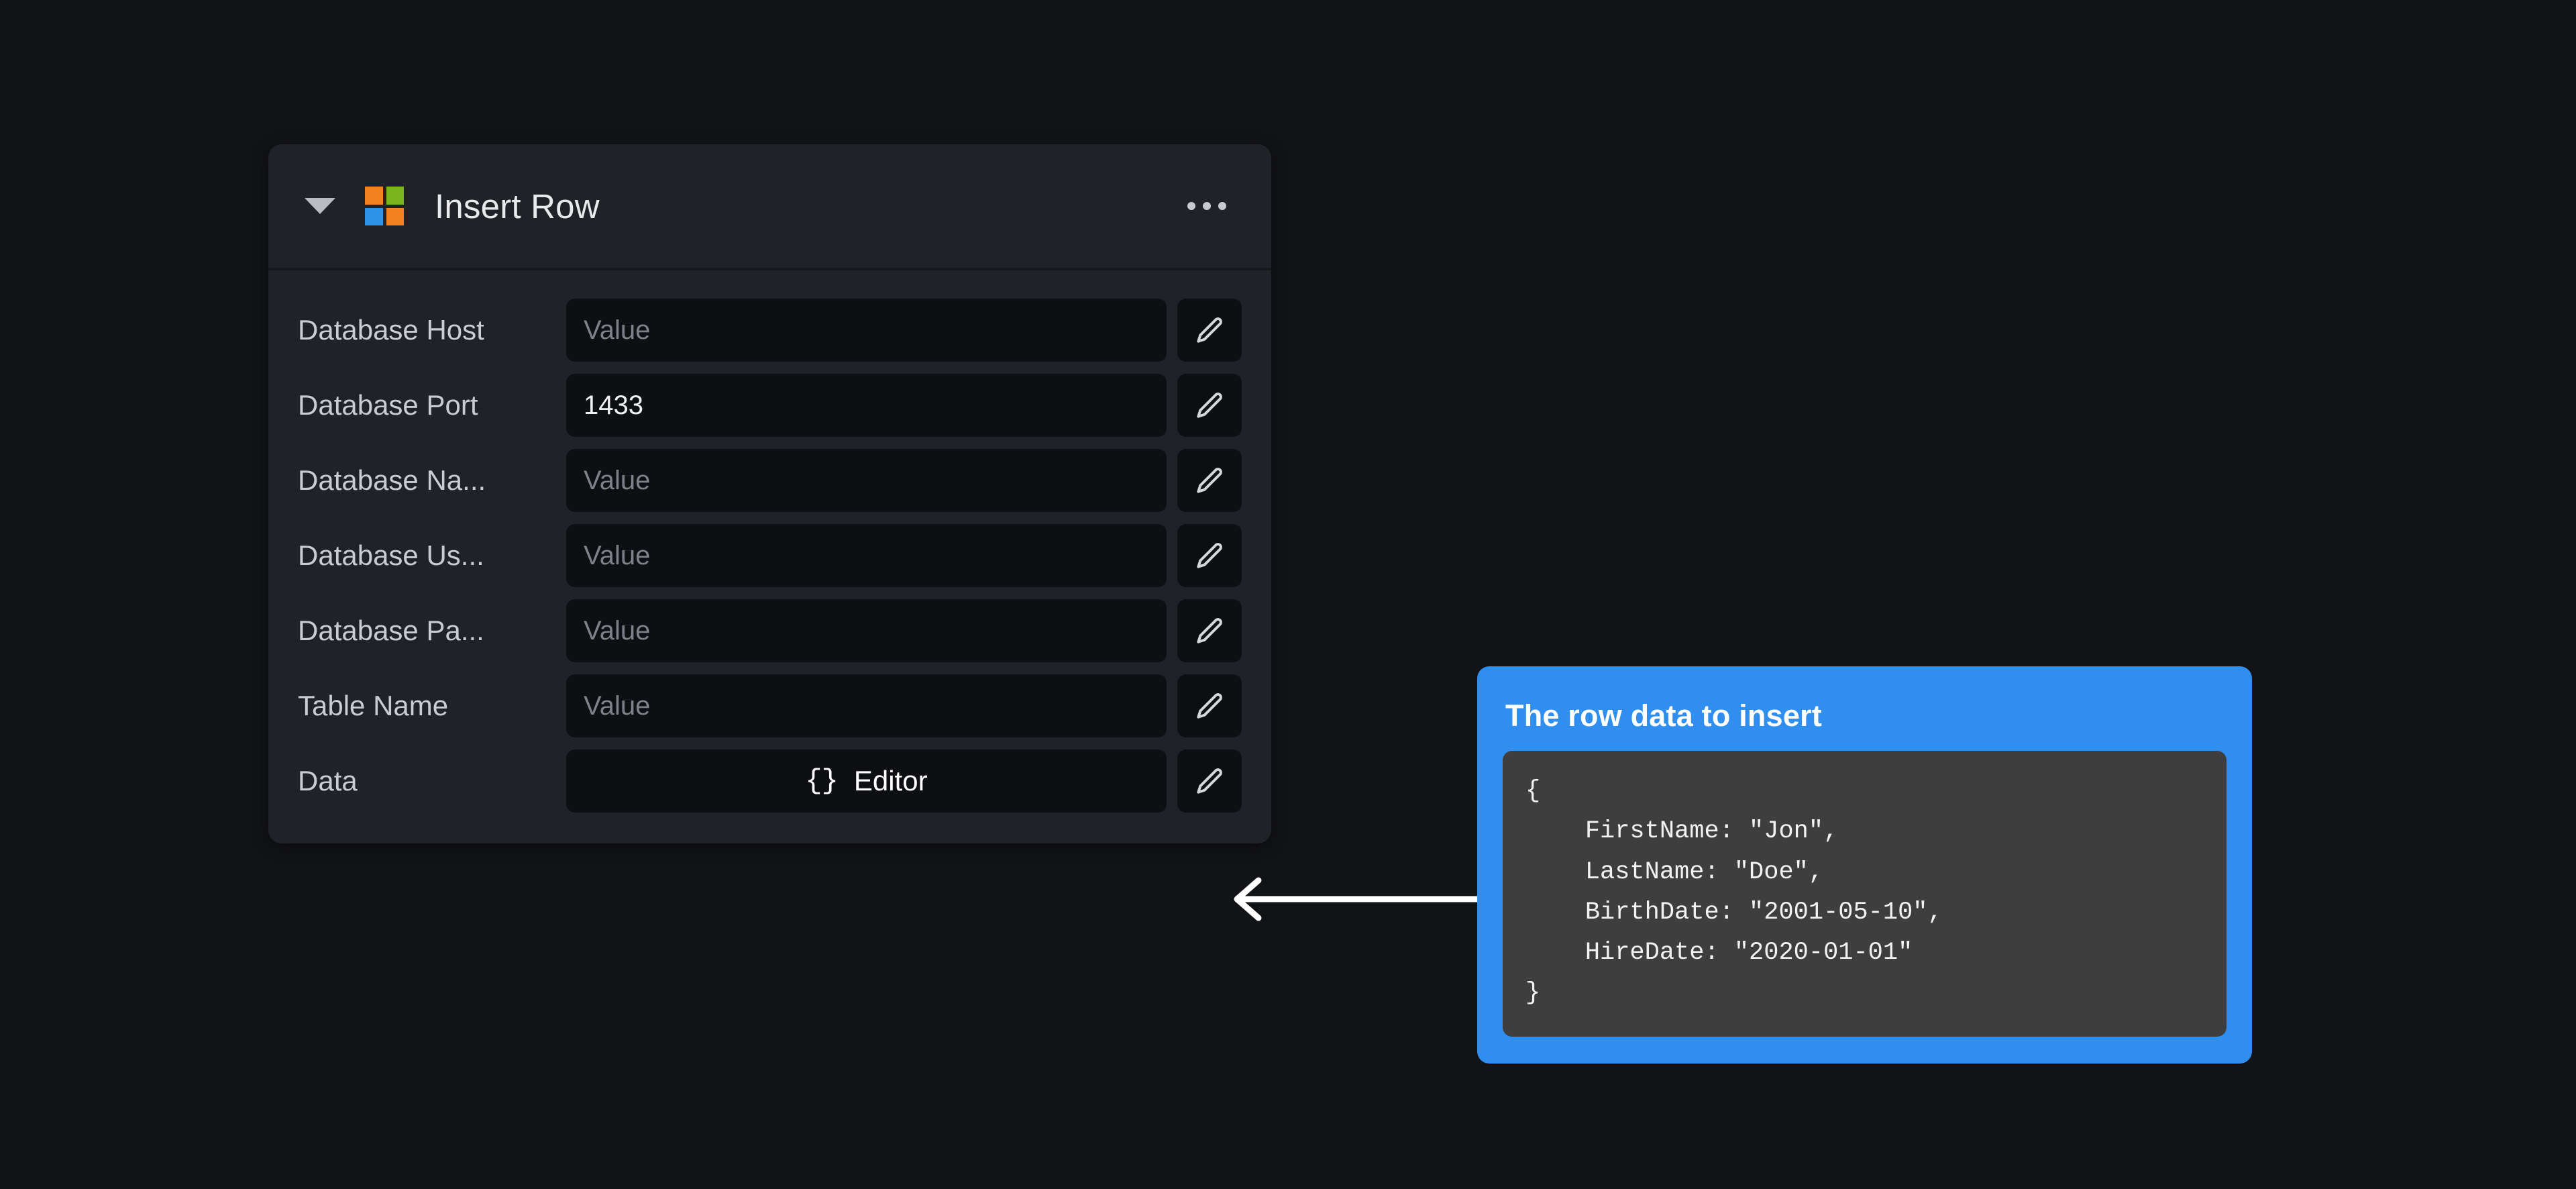  I want to click on field-label-table-name: Table Name, so click(373, 705).